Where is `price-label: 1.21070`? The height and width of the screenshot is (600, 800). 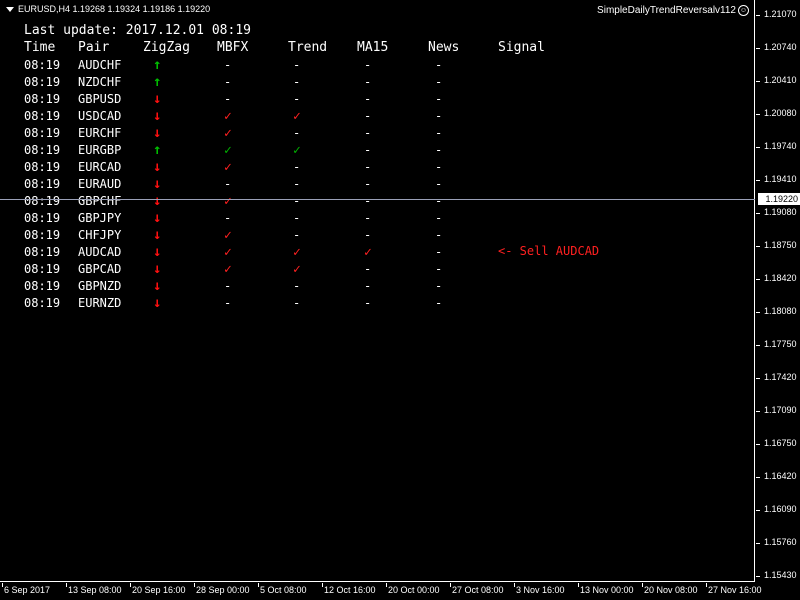
price-label: 1.21070 is located at coordinates (780, 14).